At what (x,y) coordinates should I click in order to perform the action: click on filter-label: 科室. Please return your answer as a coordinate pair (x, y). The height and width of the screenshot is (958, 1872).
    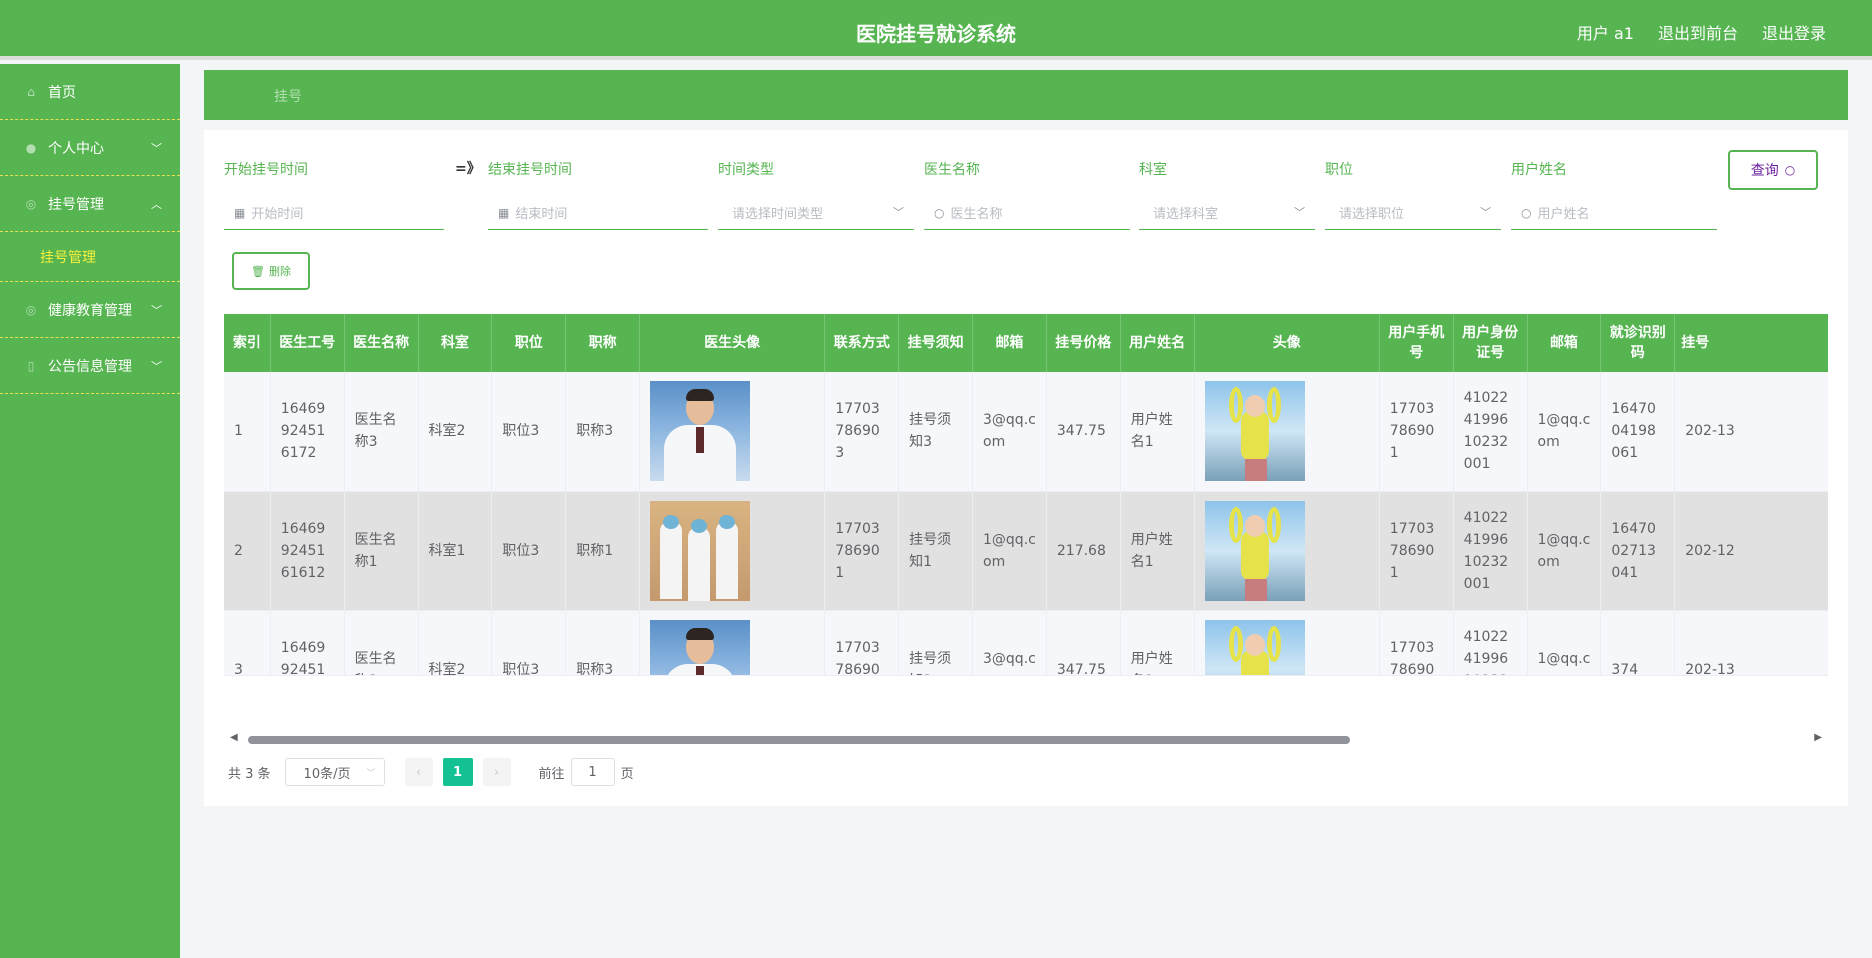
    Looking at the image, I should click on (1153, 170).